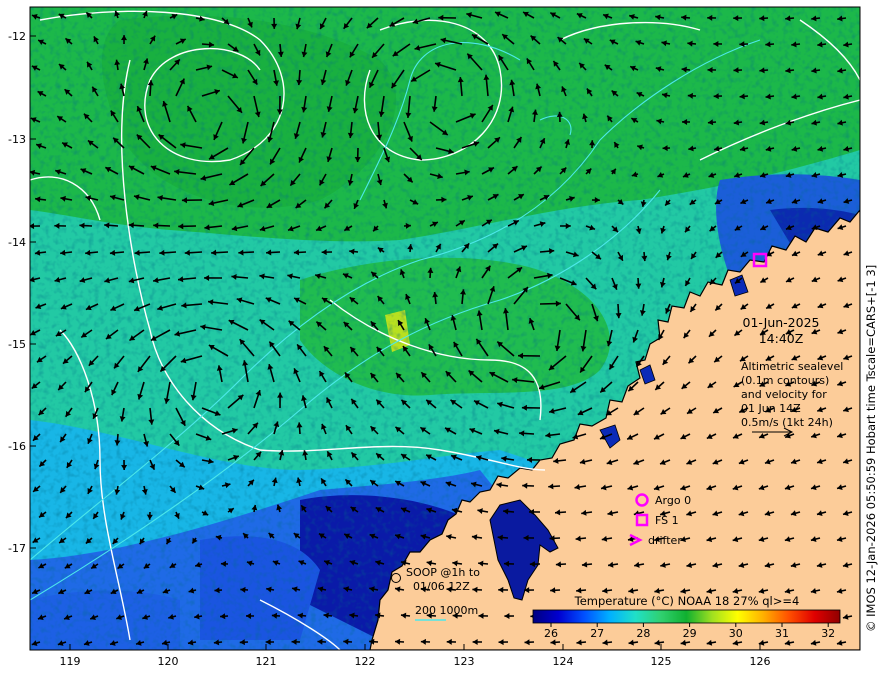  What do you see at coordinates (792, 366) in the screenshot?
I see `altimetry-line-1: Altimetric sealevel` at bounding box center [792, 366].